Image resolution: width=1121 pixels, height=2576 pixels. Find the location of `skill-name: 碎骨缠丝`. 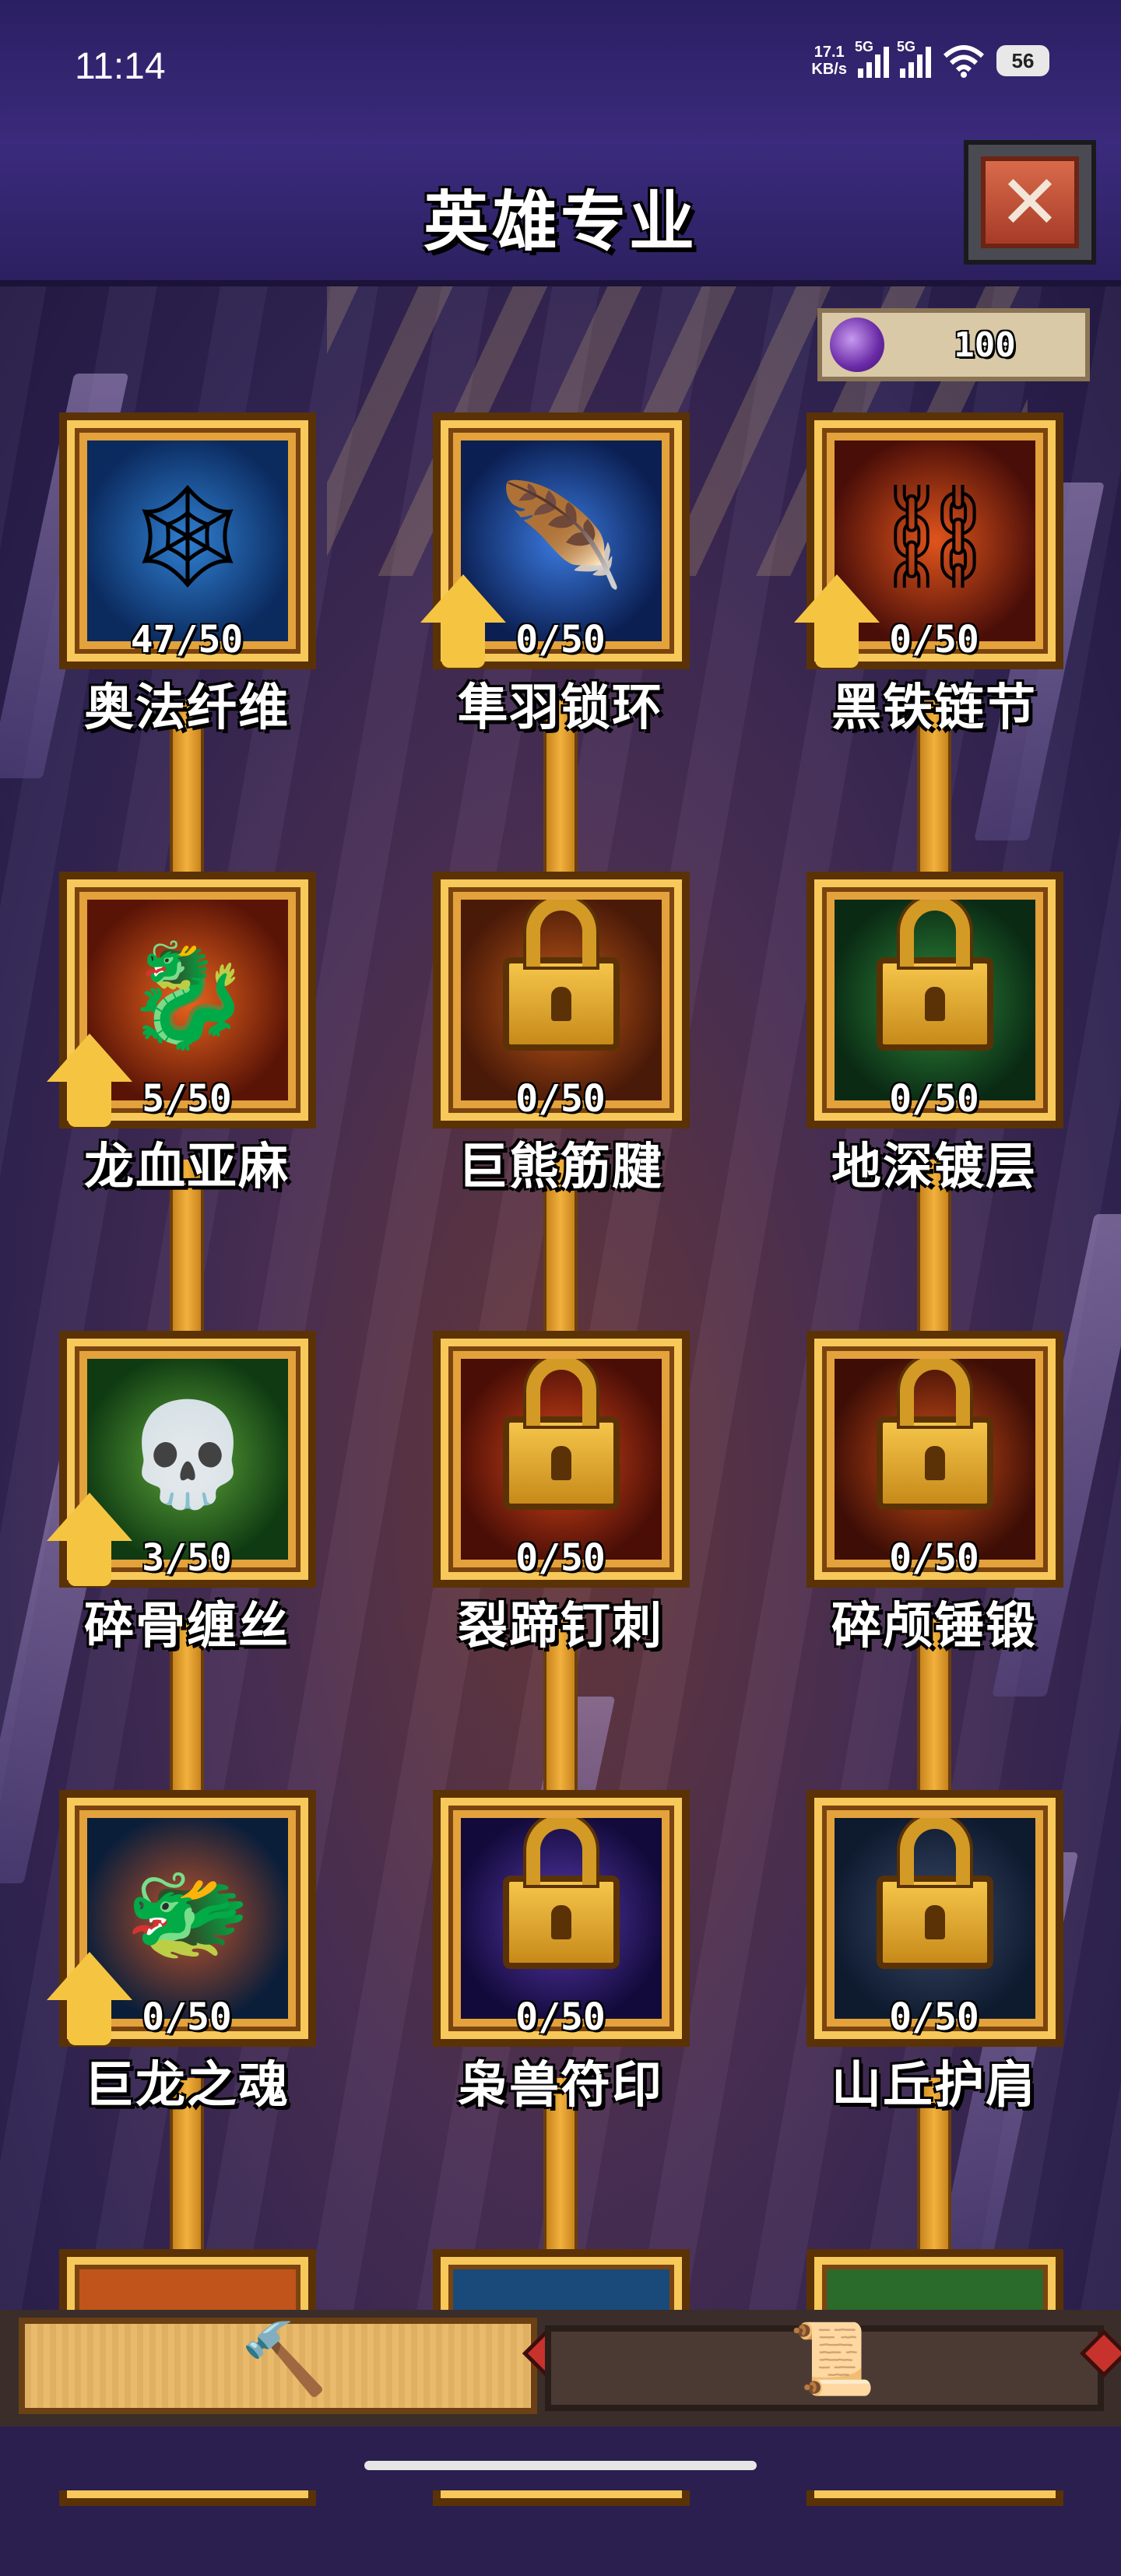

skill-name: 碎骨缠丝 is located at coordinates (187, 1627).